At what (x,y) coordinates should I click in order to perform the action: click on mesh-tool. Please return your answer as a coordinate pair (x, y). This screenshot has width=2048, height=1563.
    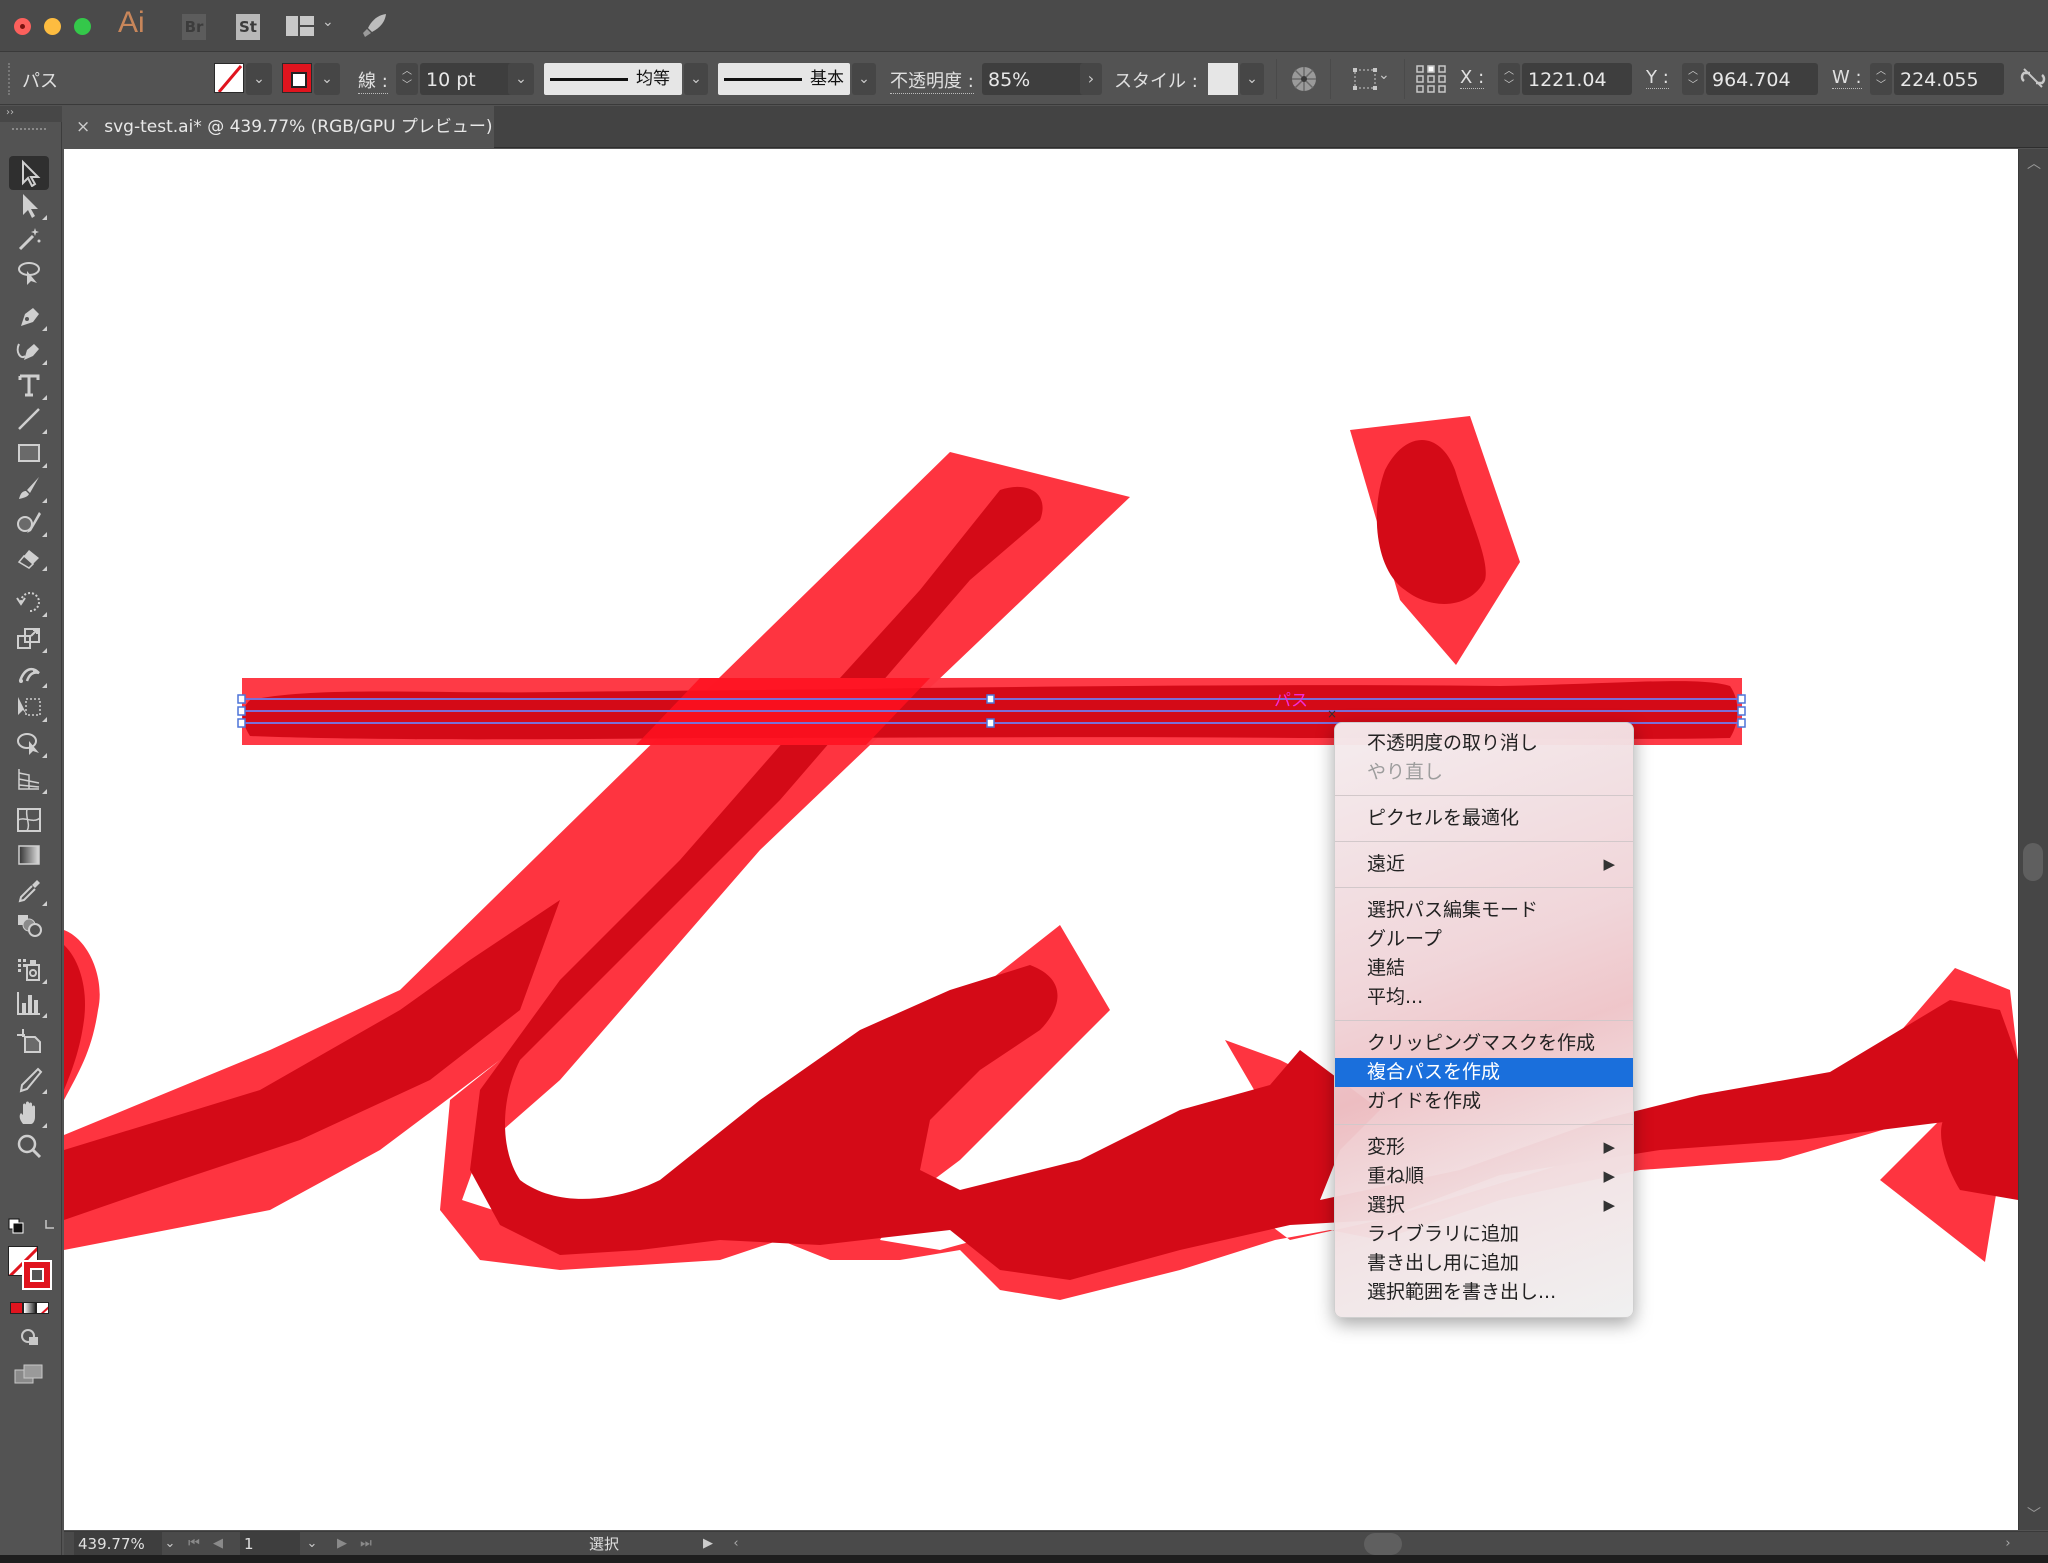
    Looking at the image, I should click on (29, 820).